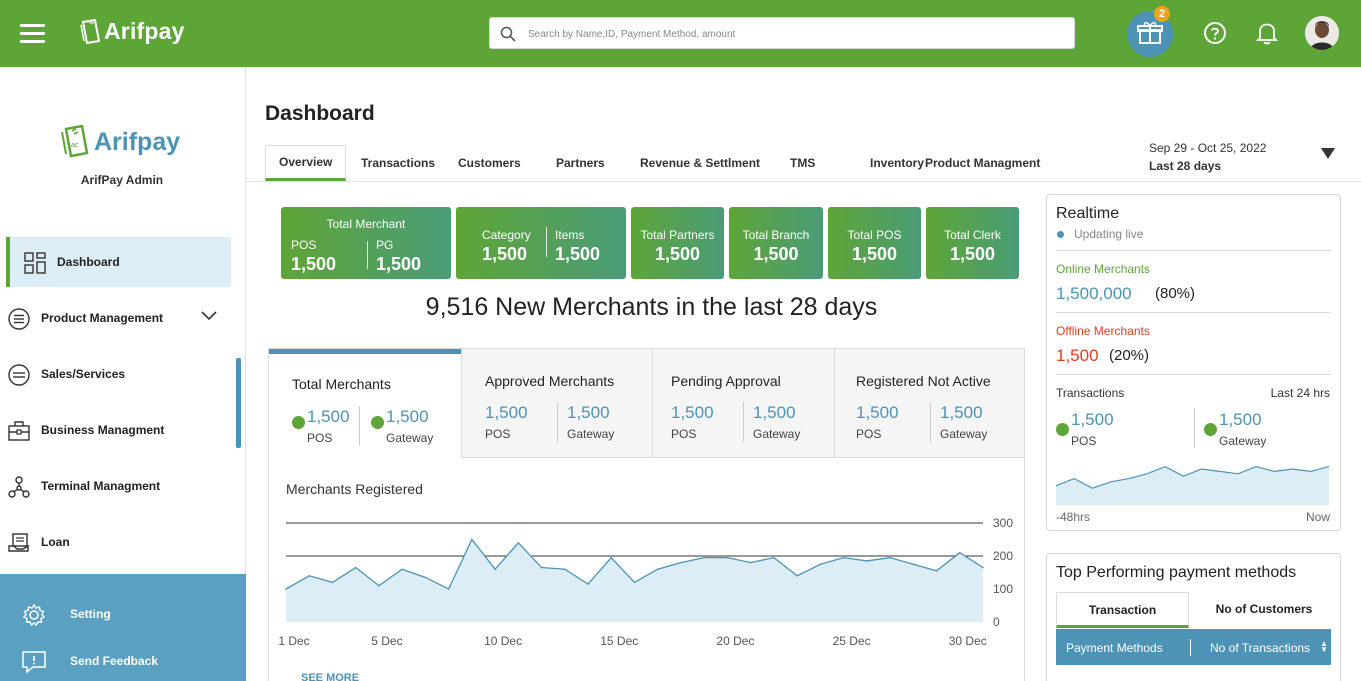 Image resolution: width=1361 pixels, height=681 pixels. Describe the element at coordinates (122, 180) in the screenshot. I see `admin-name: ArifPay Admin` at that location.